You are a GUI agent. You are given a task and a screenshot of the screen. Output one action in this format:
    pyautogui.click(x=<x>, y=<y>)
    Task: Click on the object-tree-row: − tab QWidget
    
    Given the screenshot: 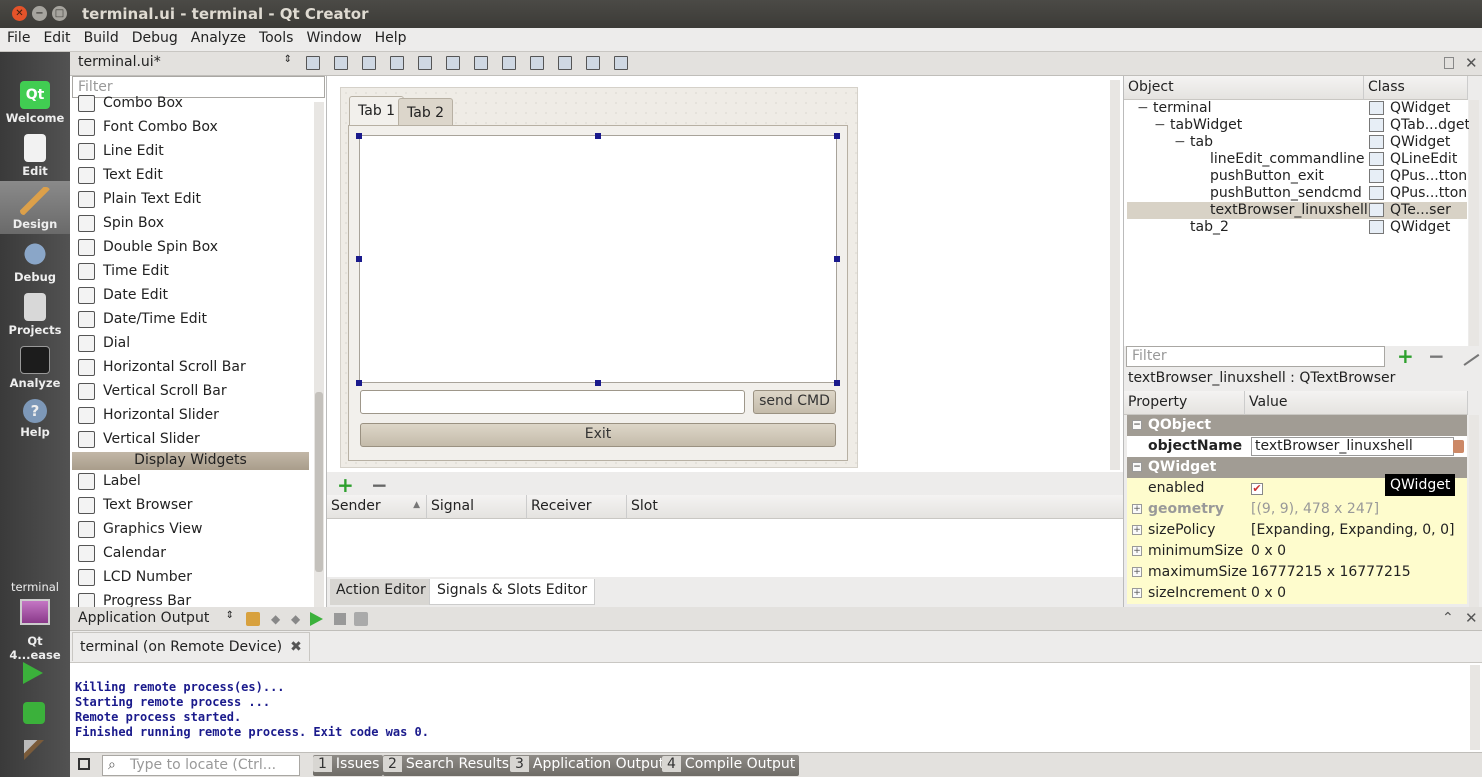 What is the action you would take?
    pyautogui.click(x=1297, y=142)
    